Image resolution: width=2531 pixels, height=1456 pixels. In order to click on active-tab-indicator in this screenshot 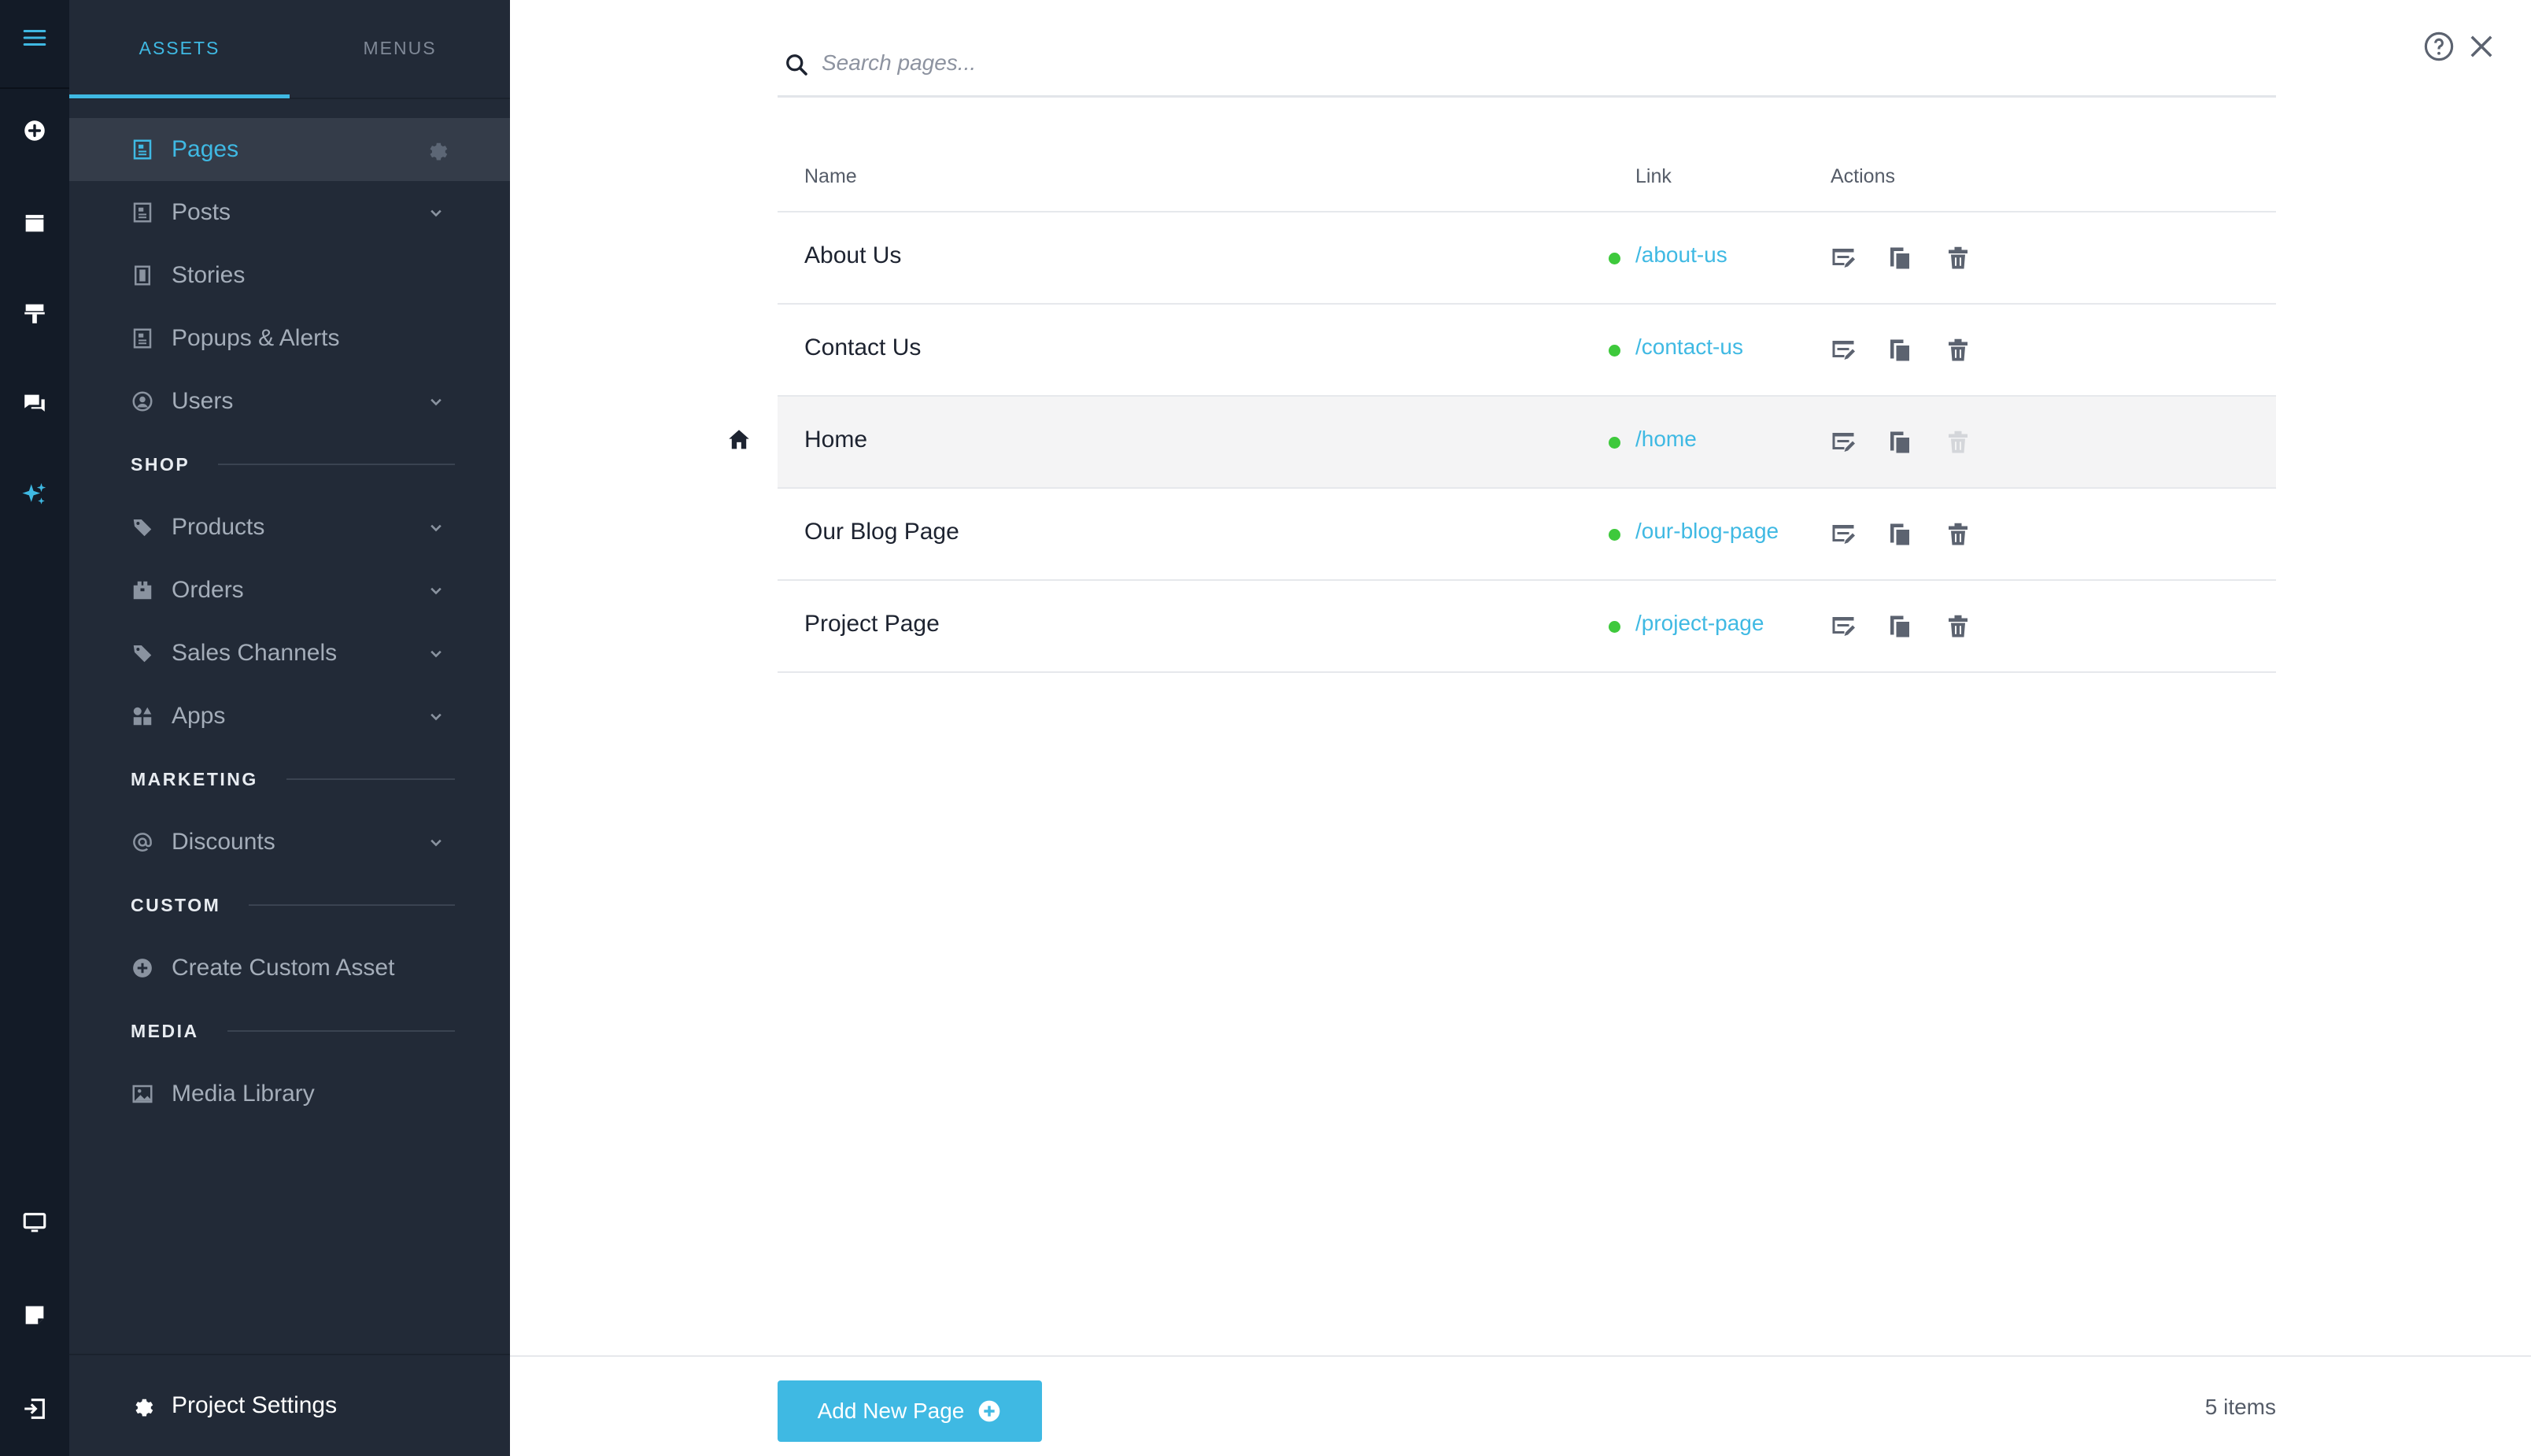, I will do `click(179, 96)`.